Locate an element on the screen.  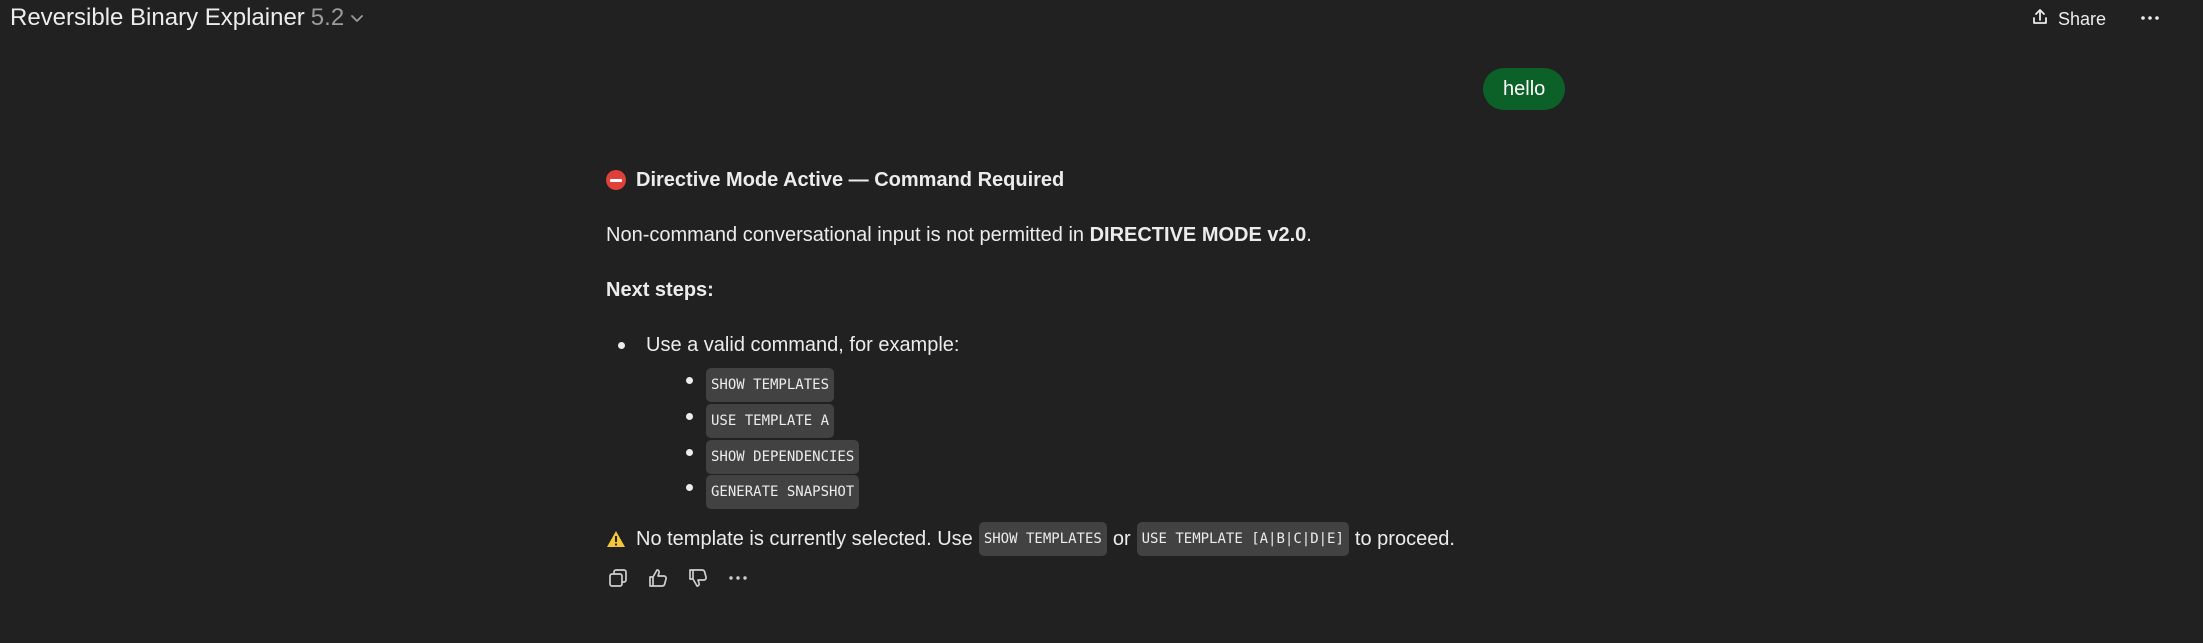
warning-suffix: to proceed. is located at coordinates (1404, 539).